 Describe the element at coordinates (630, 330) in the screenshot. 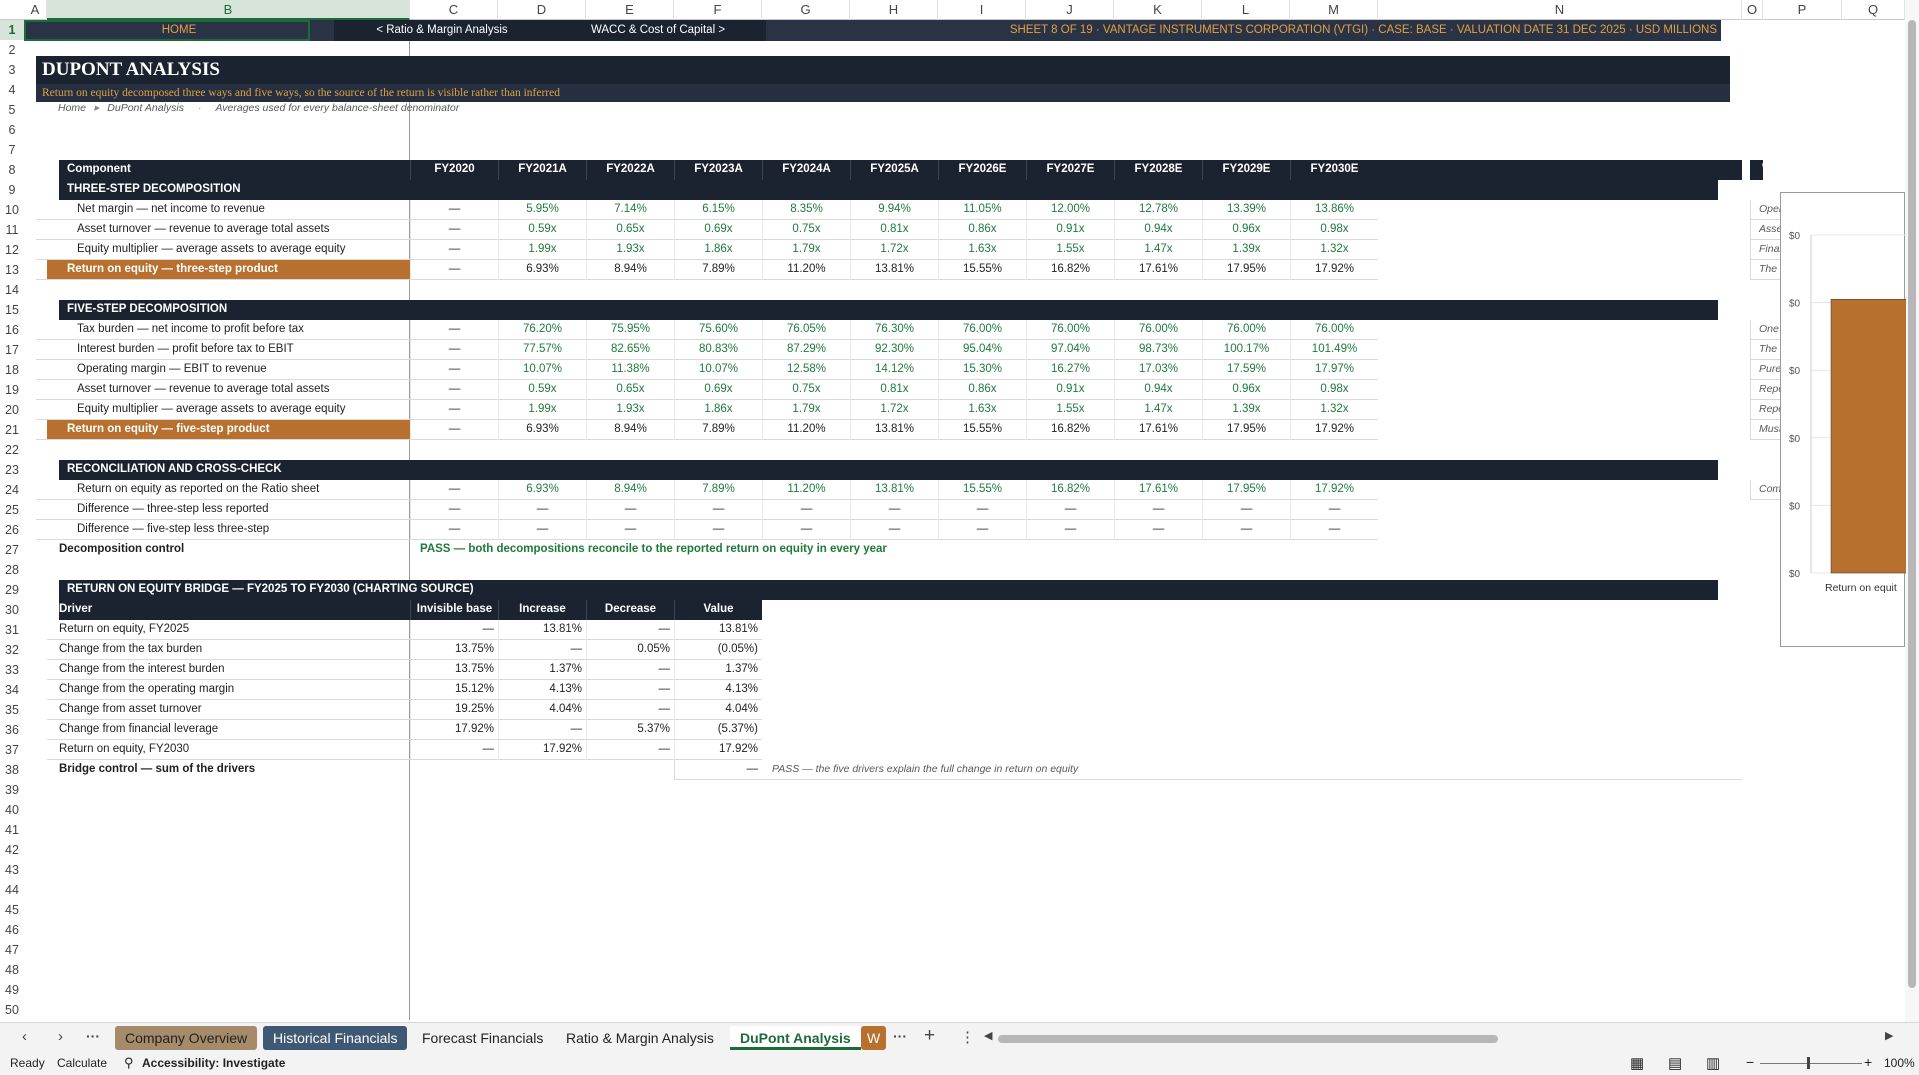

I see `five_rows-value-0-2: 75.95%` at that location.